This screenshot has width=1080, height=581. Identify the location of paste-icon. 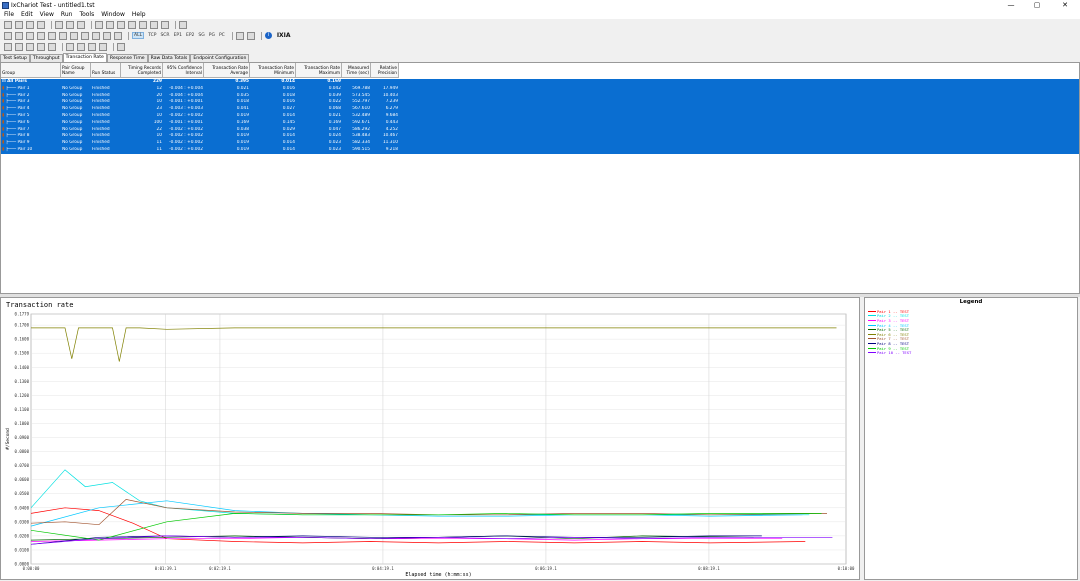
(81, 24).